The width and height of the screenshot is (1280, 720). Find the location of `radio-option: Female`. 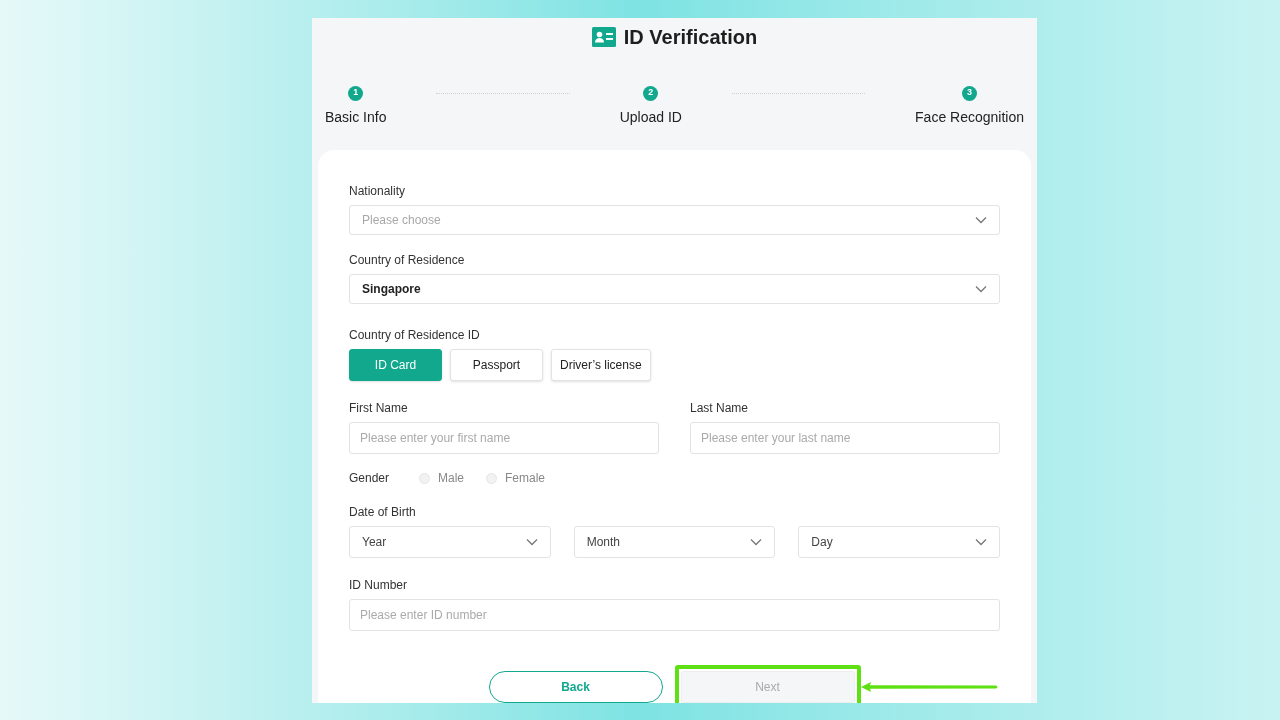

radio-option: Female is located at coordinates (516, 478).